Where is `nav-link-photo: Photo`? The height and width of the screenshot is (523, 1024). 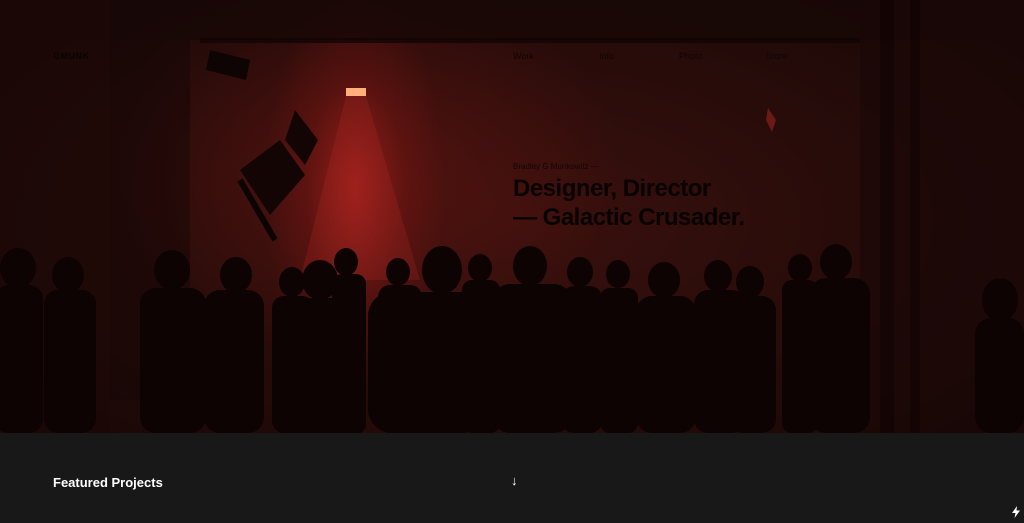 nav-link-photo: Photo is located at coordinates (691, 56).